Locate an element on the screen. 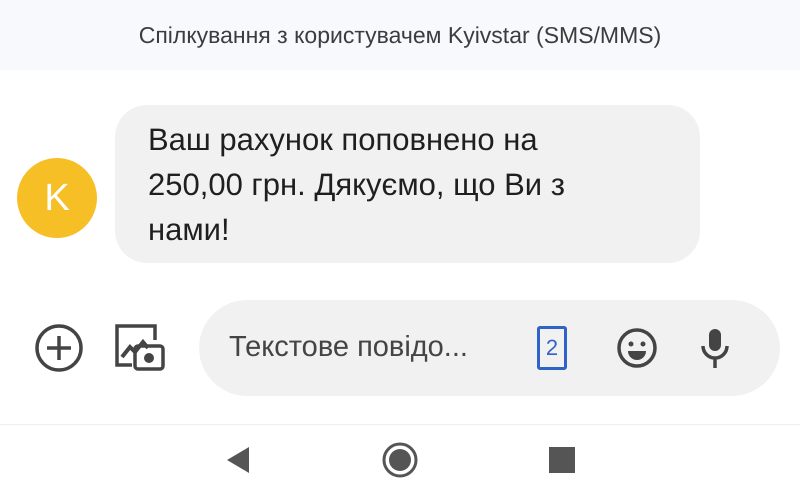 The width and height of the screenshot is (800, 502). plus-circle-icon is located at coordinates (59, 347).